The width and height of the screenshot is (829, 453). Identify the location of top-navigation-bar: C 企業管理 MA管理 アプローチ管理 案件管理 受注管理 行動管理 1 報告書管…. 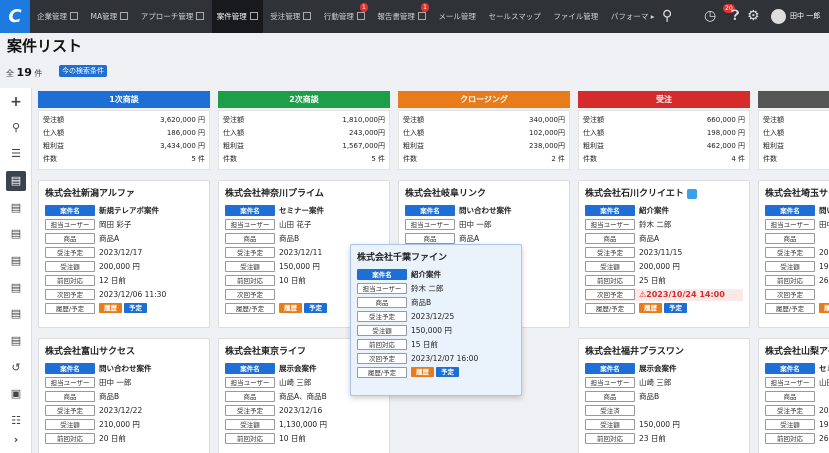
(414, 16).